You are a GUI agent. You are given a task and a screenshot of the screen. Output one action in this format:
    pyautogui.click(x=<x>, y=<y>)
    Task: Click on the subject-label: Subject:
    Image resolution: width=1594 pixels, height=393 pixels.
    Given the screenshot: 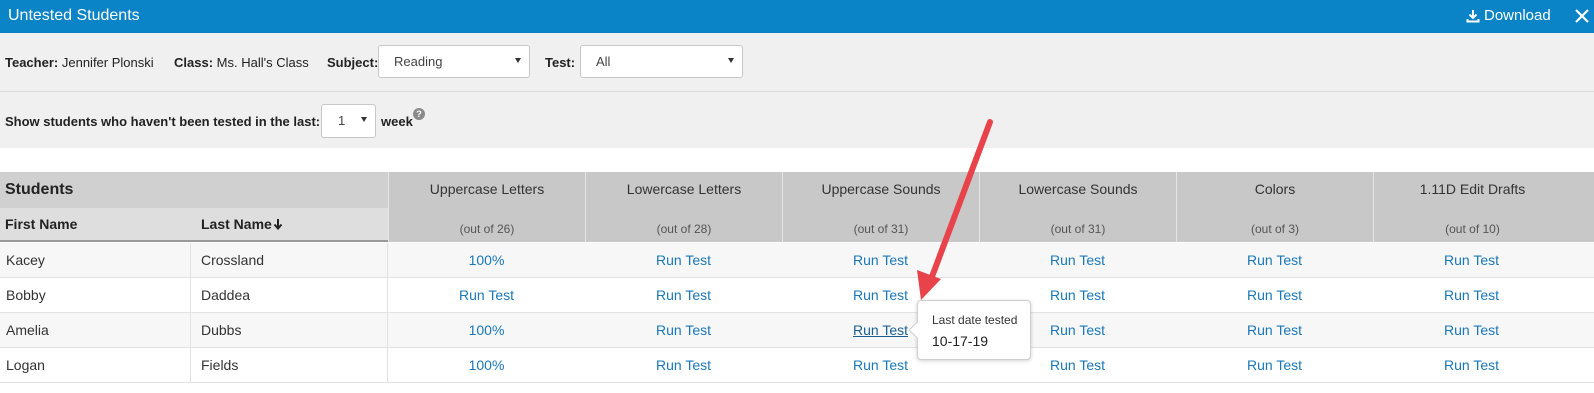 What is the action you would take?
    pyautogui.click(x=353, y=62)
    